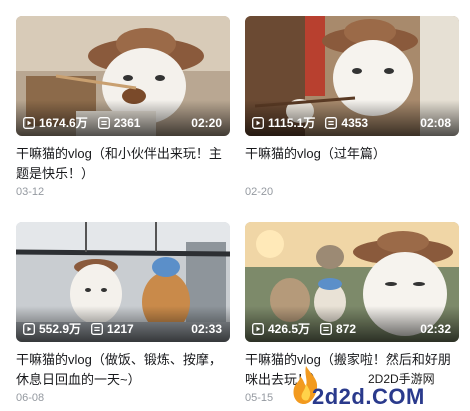 Image resolution: width=470 pixels, height=411 pixels. What do you see at coordinates (259, 192) in the screenshot?
I see `video-date: 02-20` at bounding box center [259, 192].